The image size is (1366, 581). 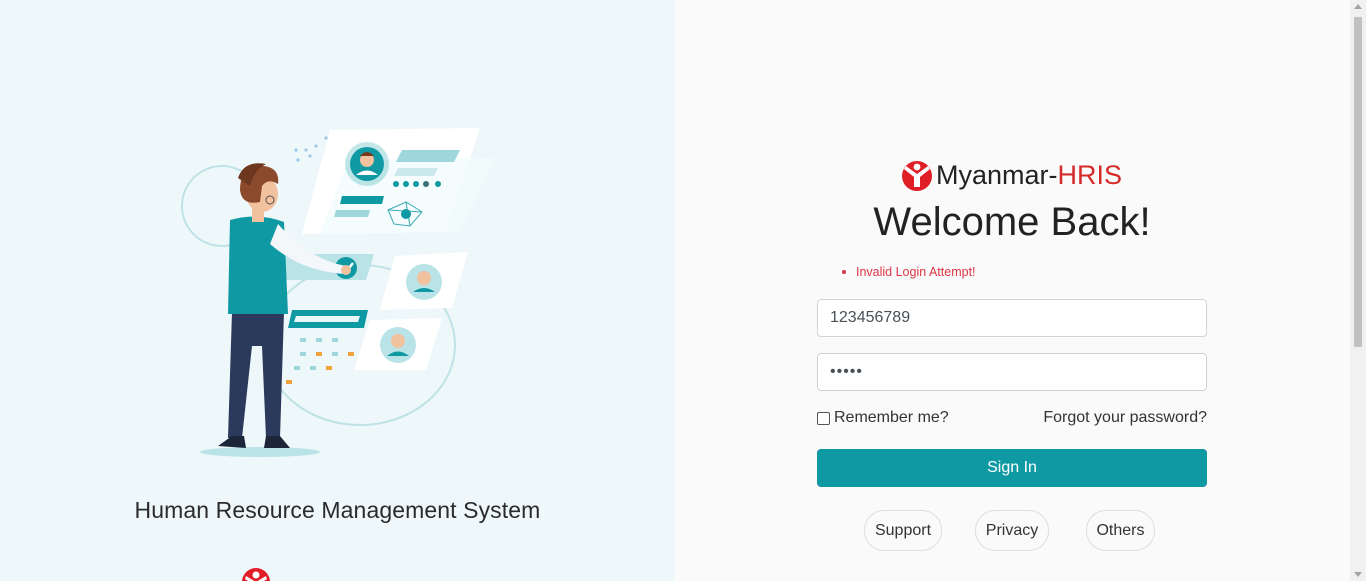 I want to click on support-link: Support, so click(x=903, y=530).